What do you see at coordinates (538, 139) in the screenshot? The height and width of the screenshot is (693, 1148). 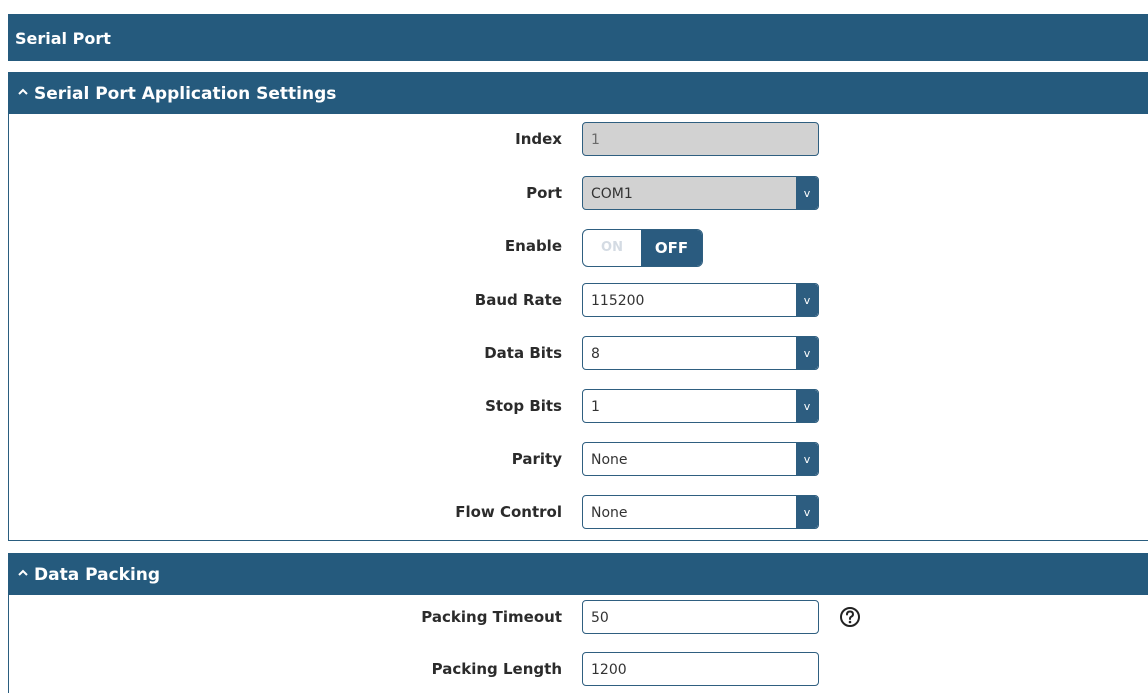 I see `index-label: Index` at bounding box center [538, 139].